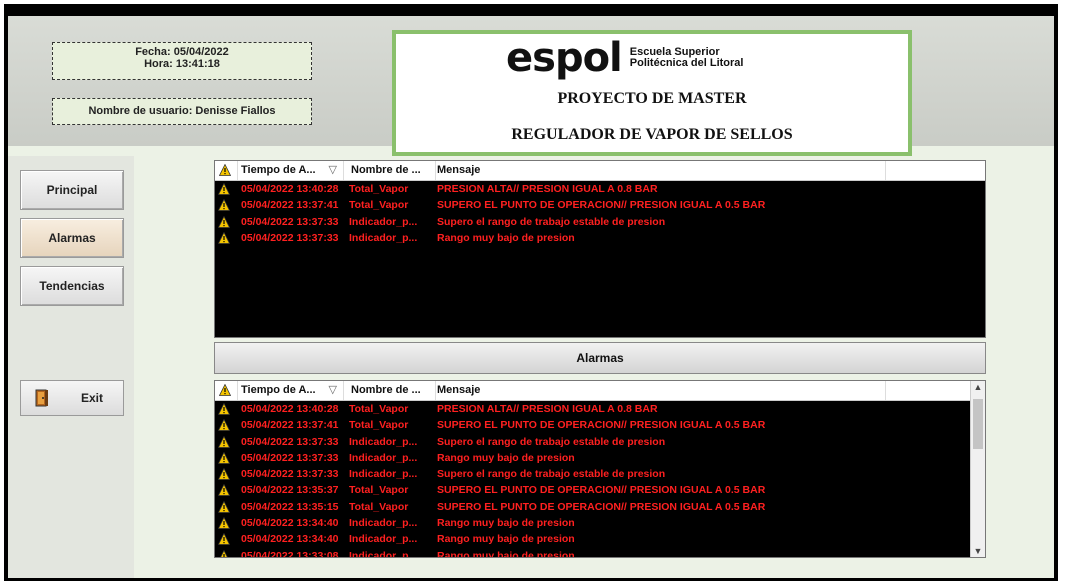 This screenshot has height=585, width=1066. Describe the element at coordinates (564, 58) in the screenshot. I see `logo-word: espol` at that location.